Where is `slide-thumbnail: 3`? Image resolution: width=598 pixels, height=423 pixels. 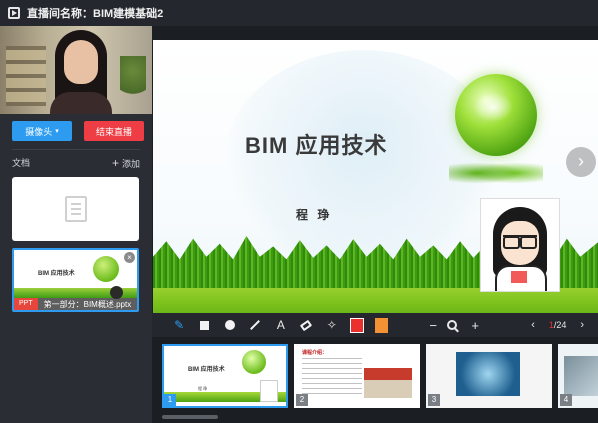 slide-thumbnail: 3 is located at coordinates (489, 376).